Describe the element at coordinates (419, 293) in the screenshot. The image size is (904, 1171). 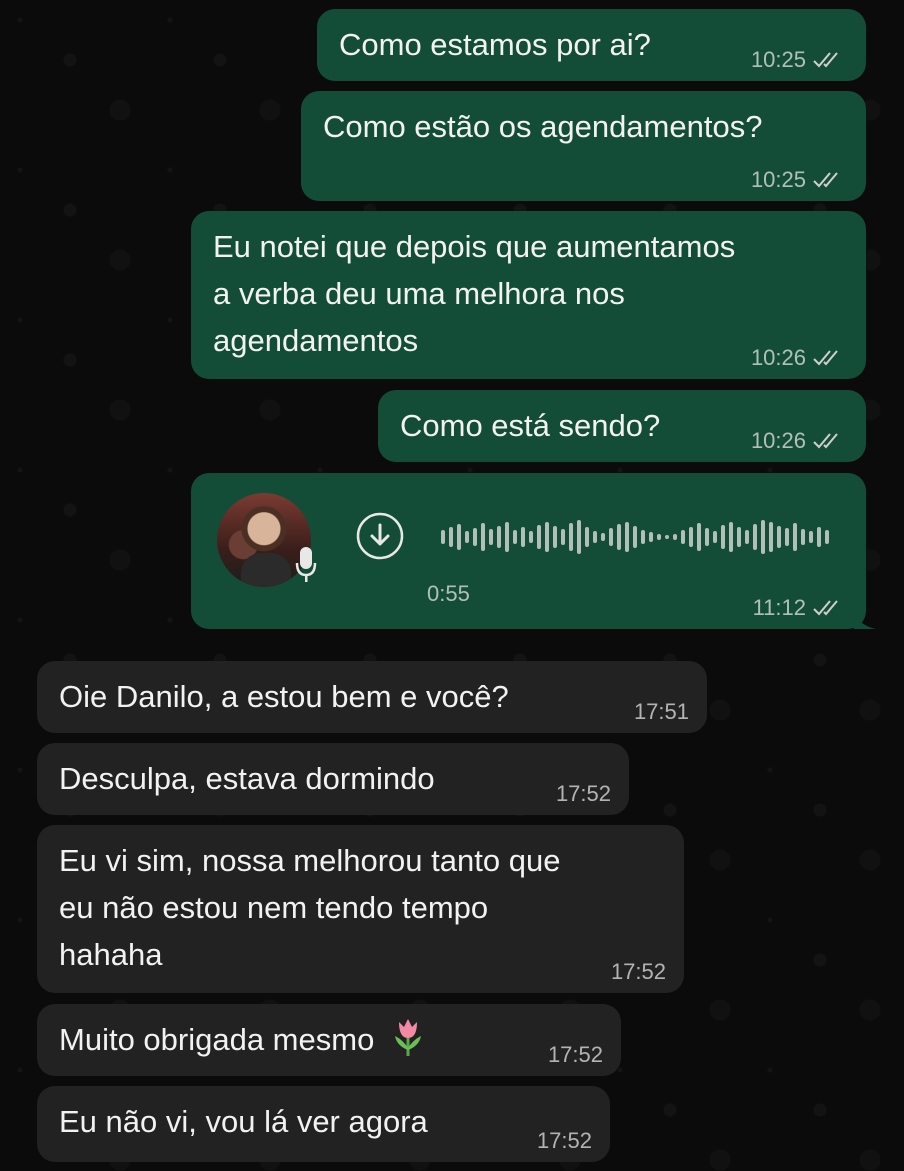
I see `message-line: a verba deu uma melhora nos` at that location.